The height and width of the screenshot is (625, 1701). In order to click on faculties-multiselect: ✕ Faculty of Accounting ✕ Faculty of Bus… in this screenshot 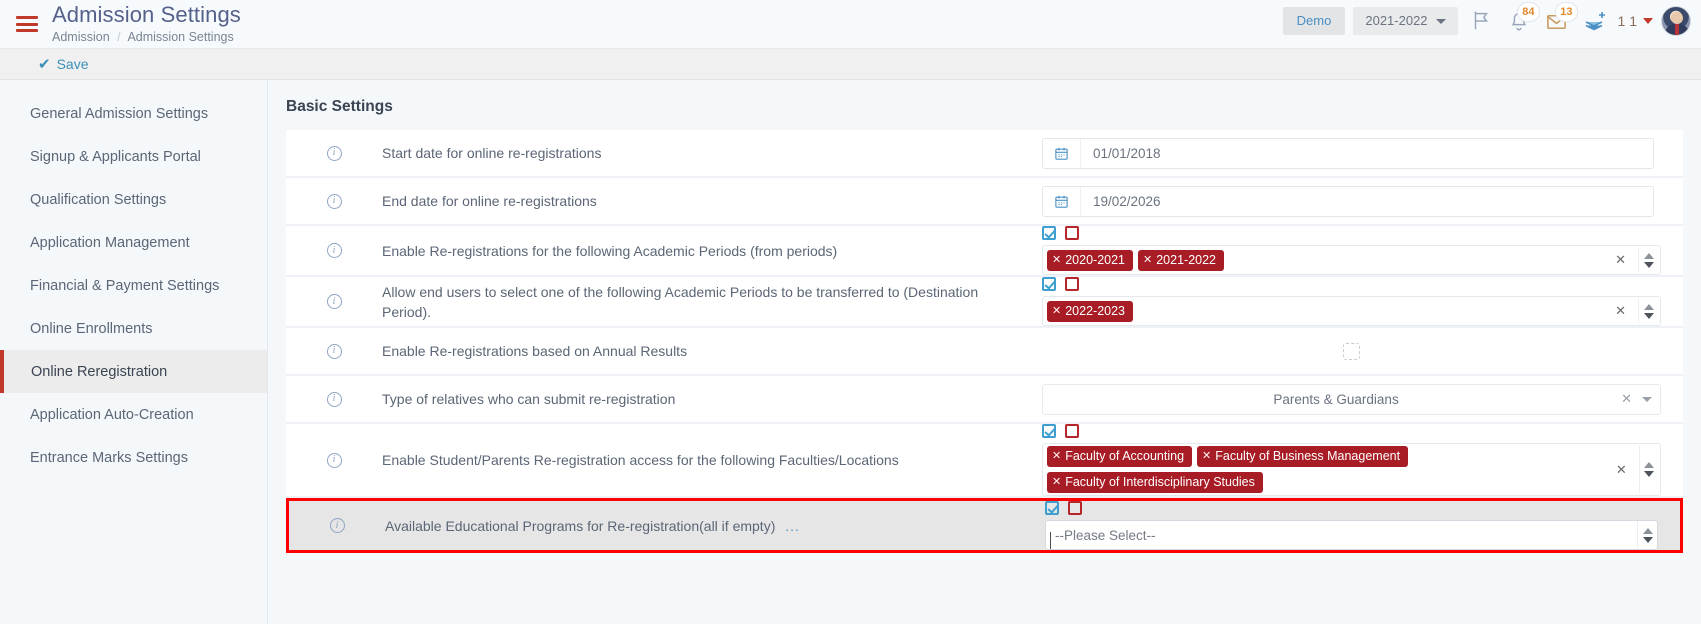, I will do `click(1351, 469)`.